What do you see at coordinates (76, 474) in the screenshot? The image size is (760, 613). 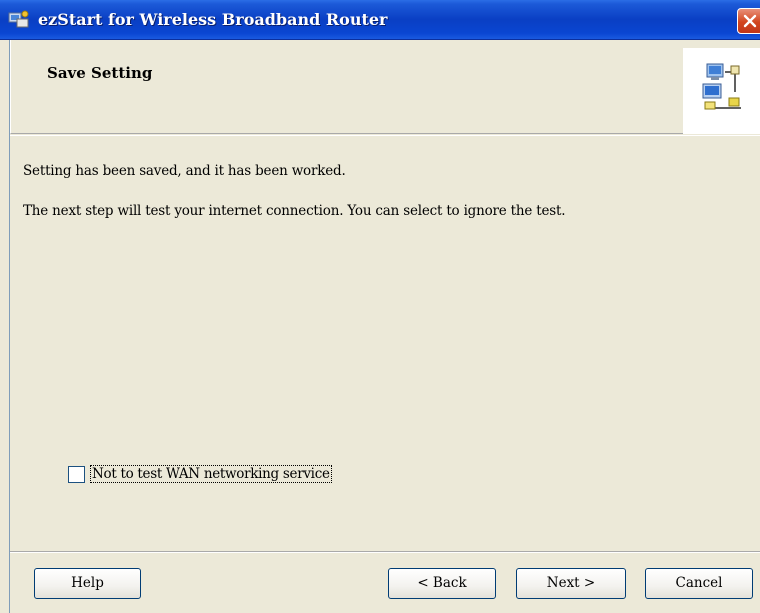 I see `skip-test-checkbox` at bounding box center [76, 474].